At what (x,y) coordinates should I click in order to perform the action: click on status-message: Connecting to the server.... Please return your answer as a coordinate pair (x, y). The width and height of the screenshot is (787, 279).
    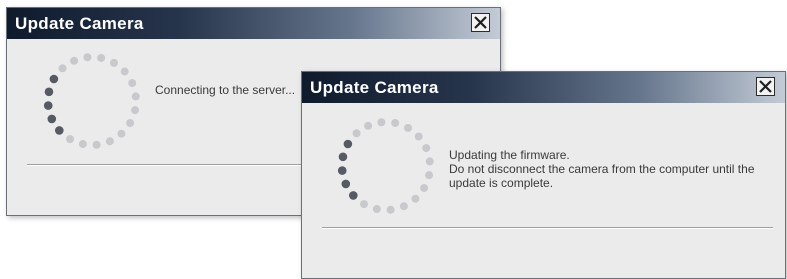
    Looking at the image, I should click on (225, 90).